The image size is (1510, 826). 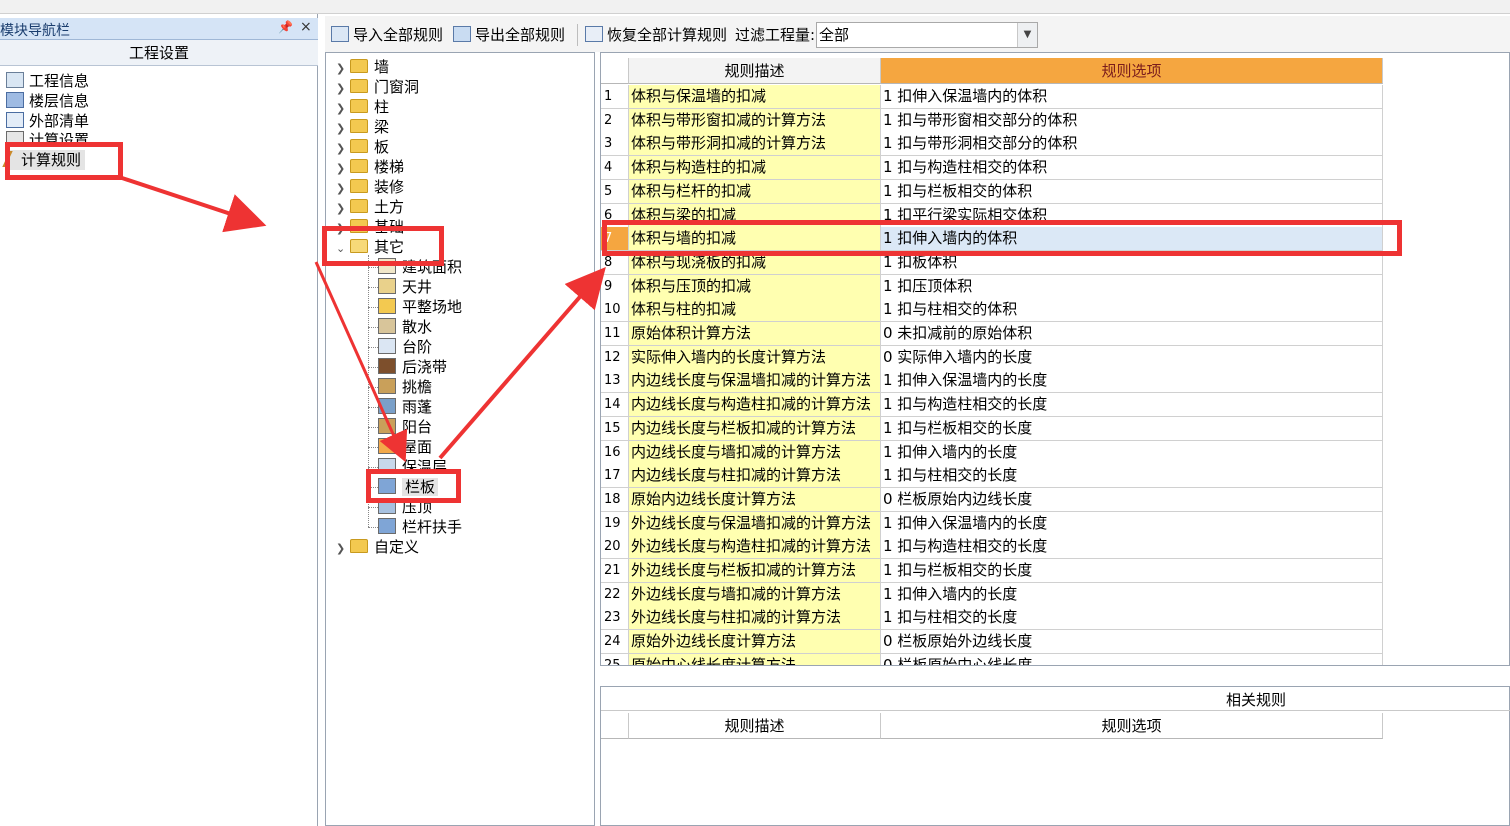 I want to click on tree-folder-3: ❯ 梁, so click(x=362, y=127).